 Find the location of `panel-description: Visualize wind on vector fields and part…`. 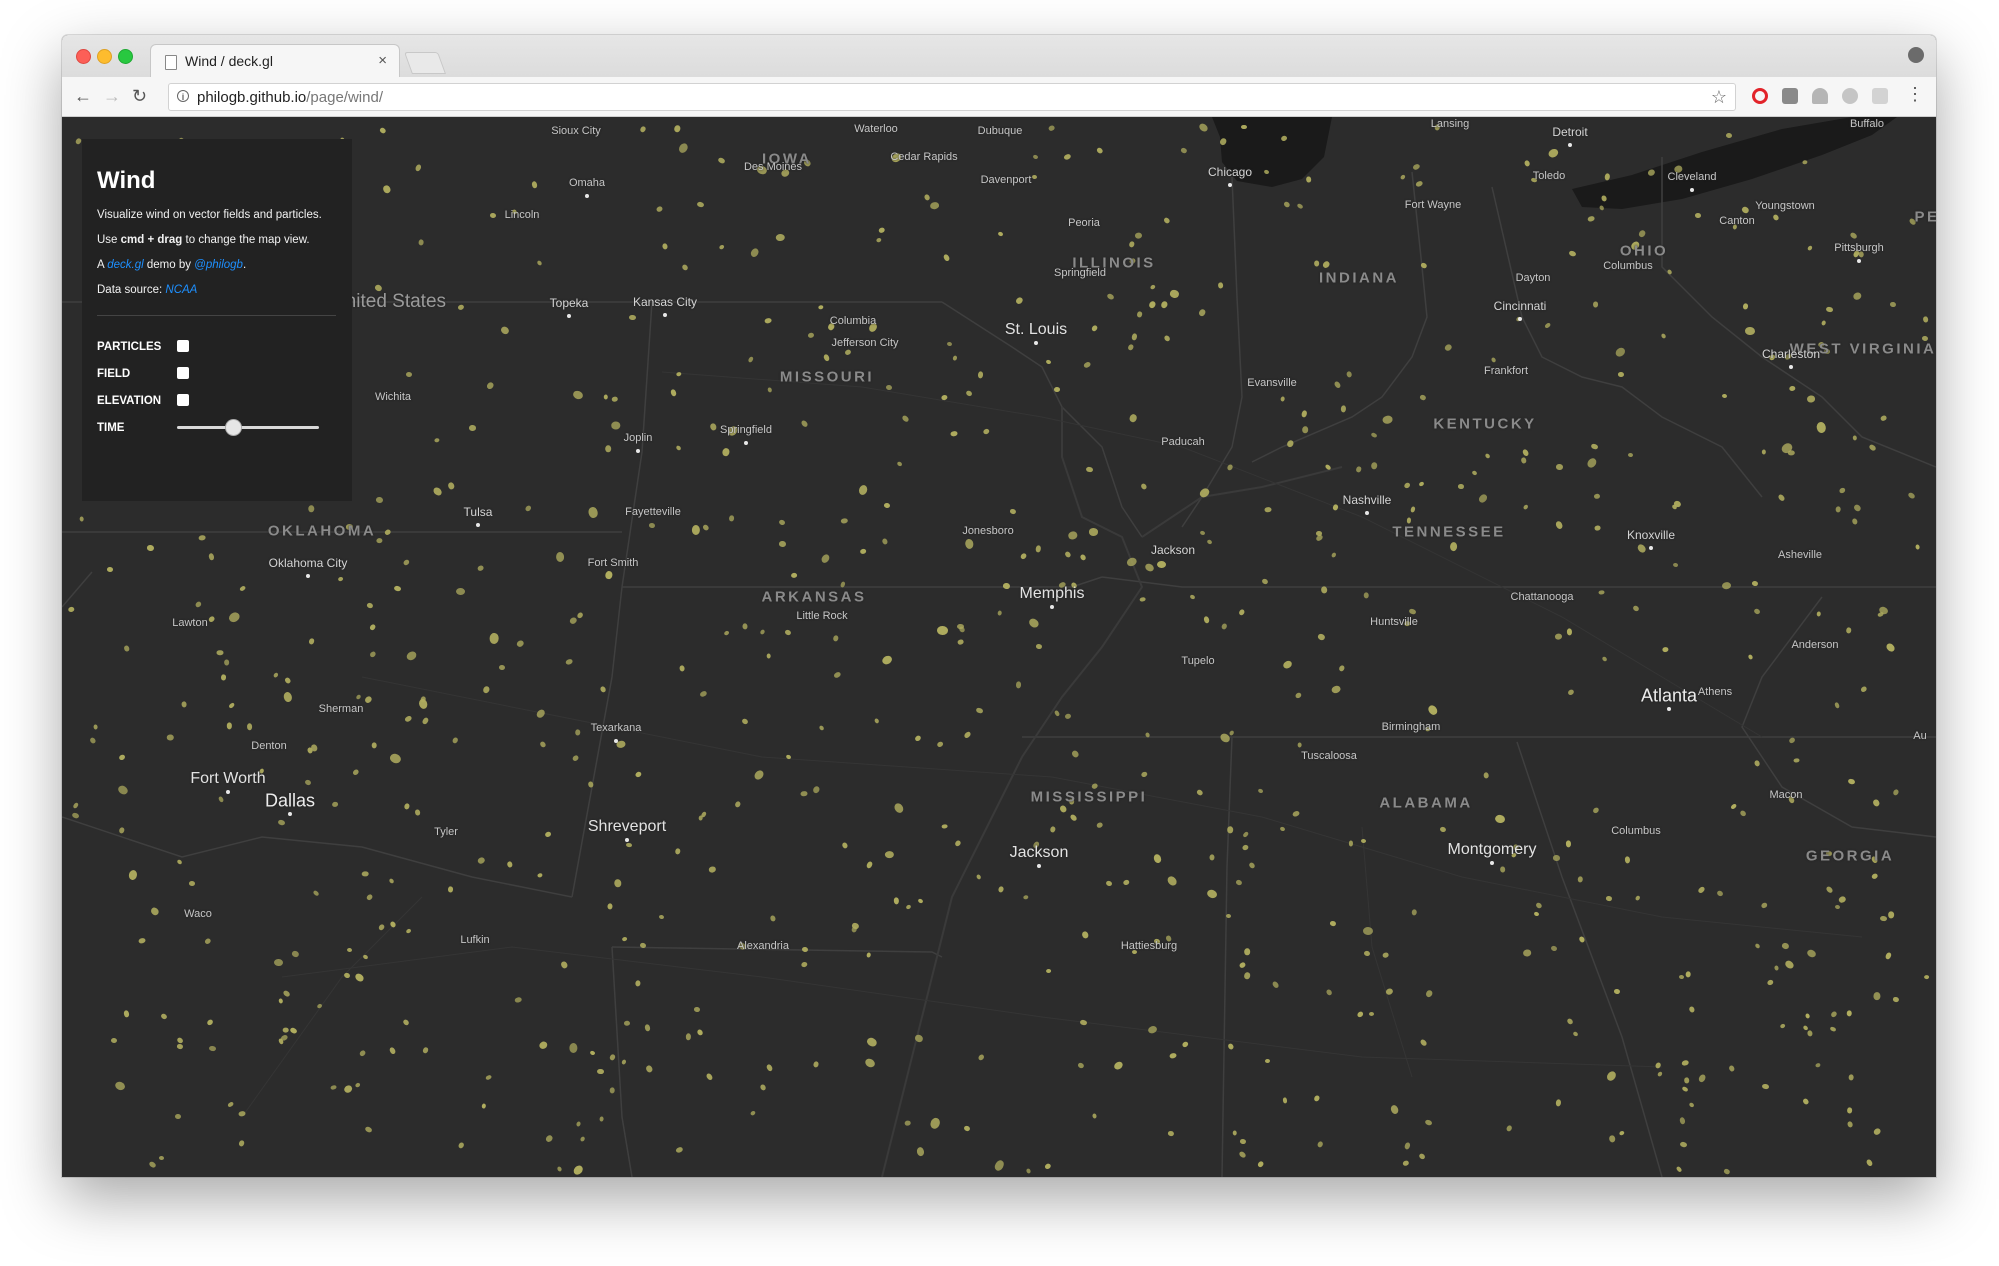

panel-description: Visualize wind on vector fields and part… is located at coordinates (209, 215).